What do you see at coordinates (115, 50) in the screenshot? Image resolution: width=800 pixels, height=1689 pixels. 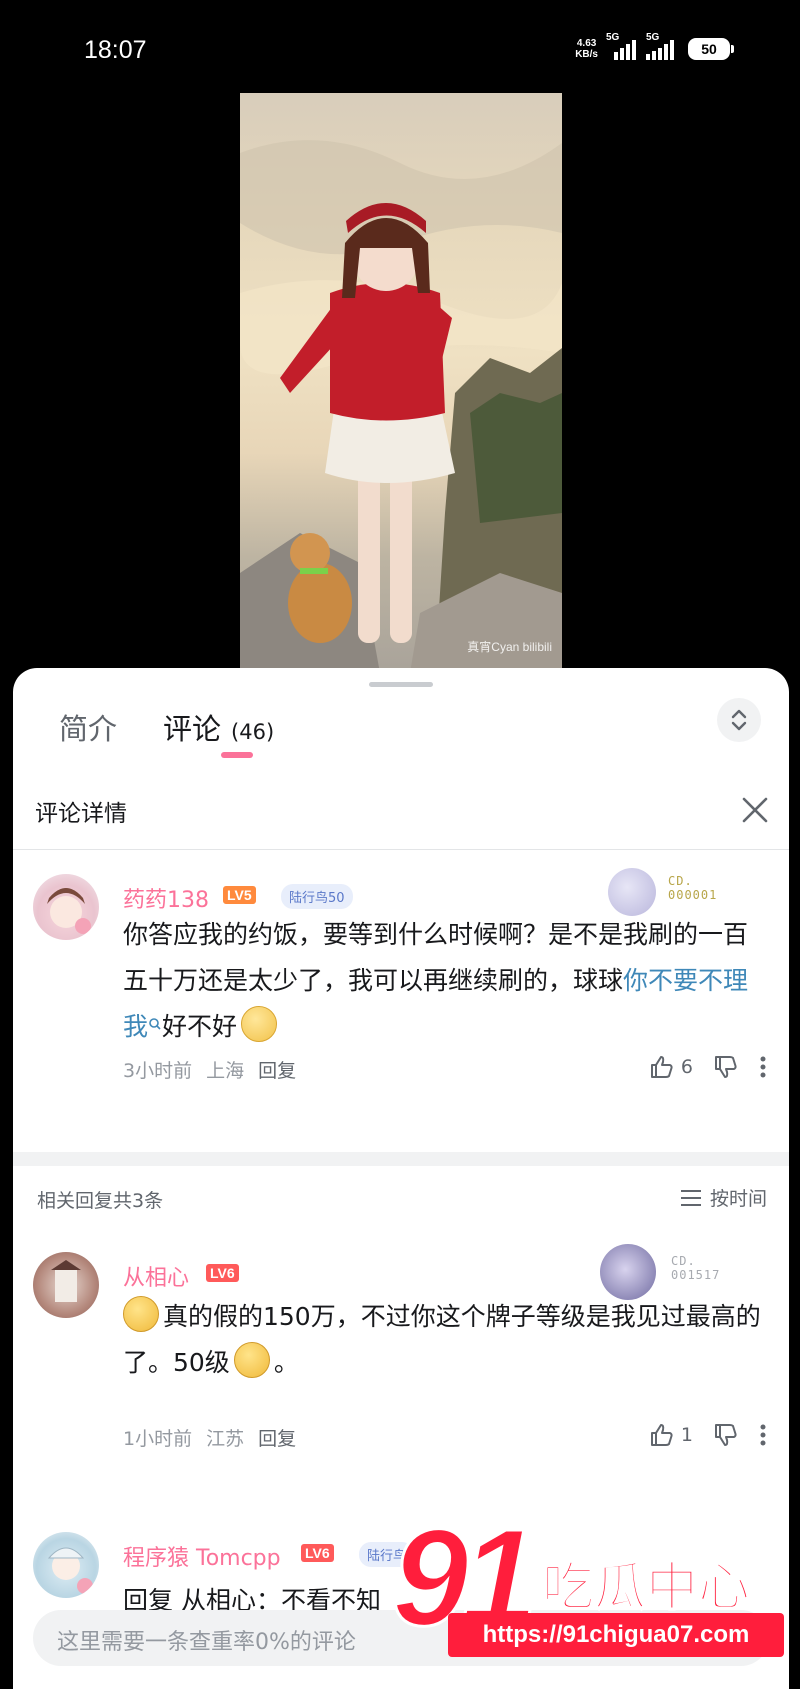 I see `status-time: 18:07` at bounding box center [115, 50].